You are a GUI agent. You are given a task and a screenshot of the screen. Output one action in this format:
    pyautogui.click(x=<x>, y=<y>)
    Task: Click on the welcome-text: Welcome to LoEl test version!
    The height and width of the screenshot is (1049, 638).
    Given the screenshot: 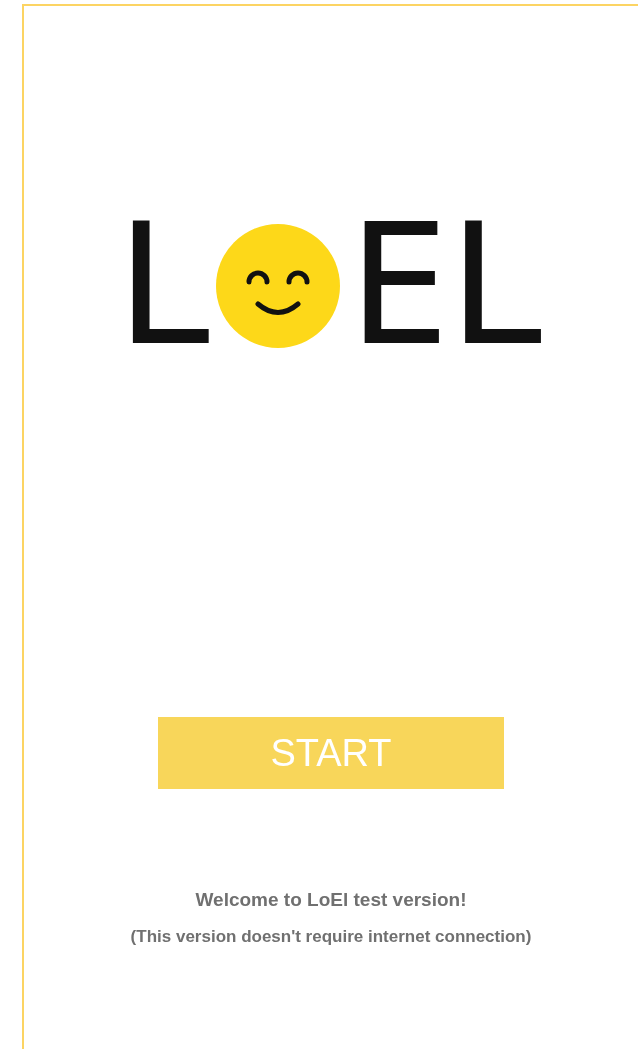 What is the action you would take?
    pyautogui.click(x=331, y=900)
    